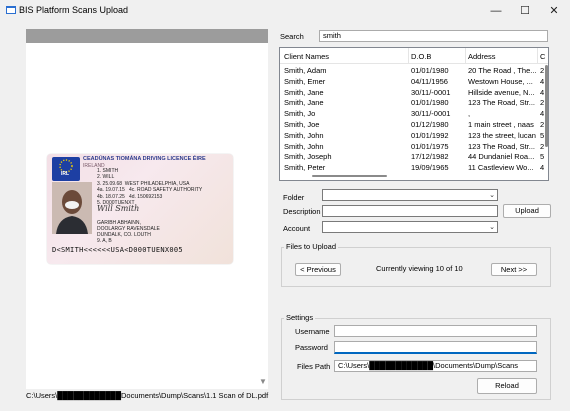 Image resolution: width=570 pixels, height=411 pixels. I want to click on search-label: Search, so click(292, 36).